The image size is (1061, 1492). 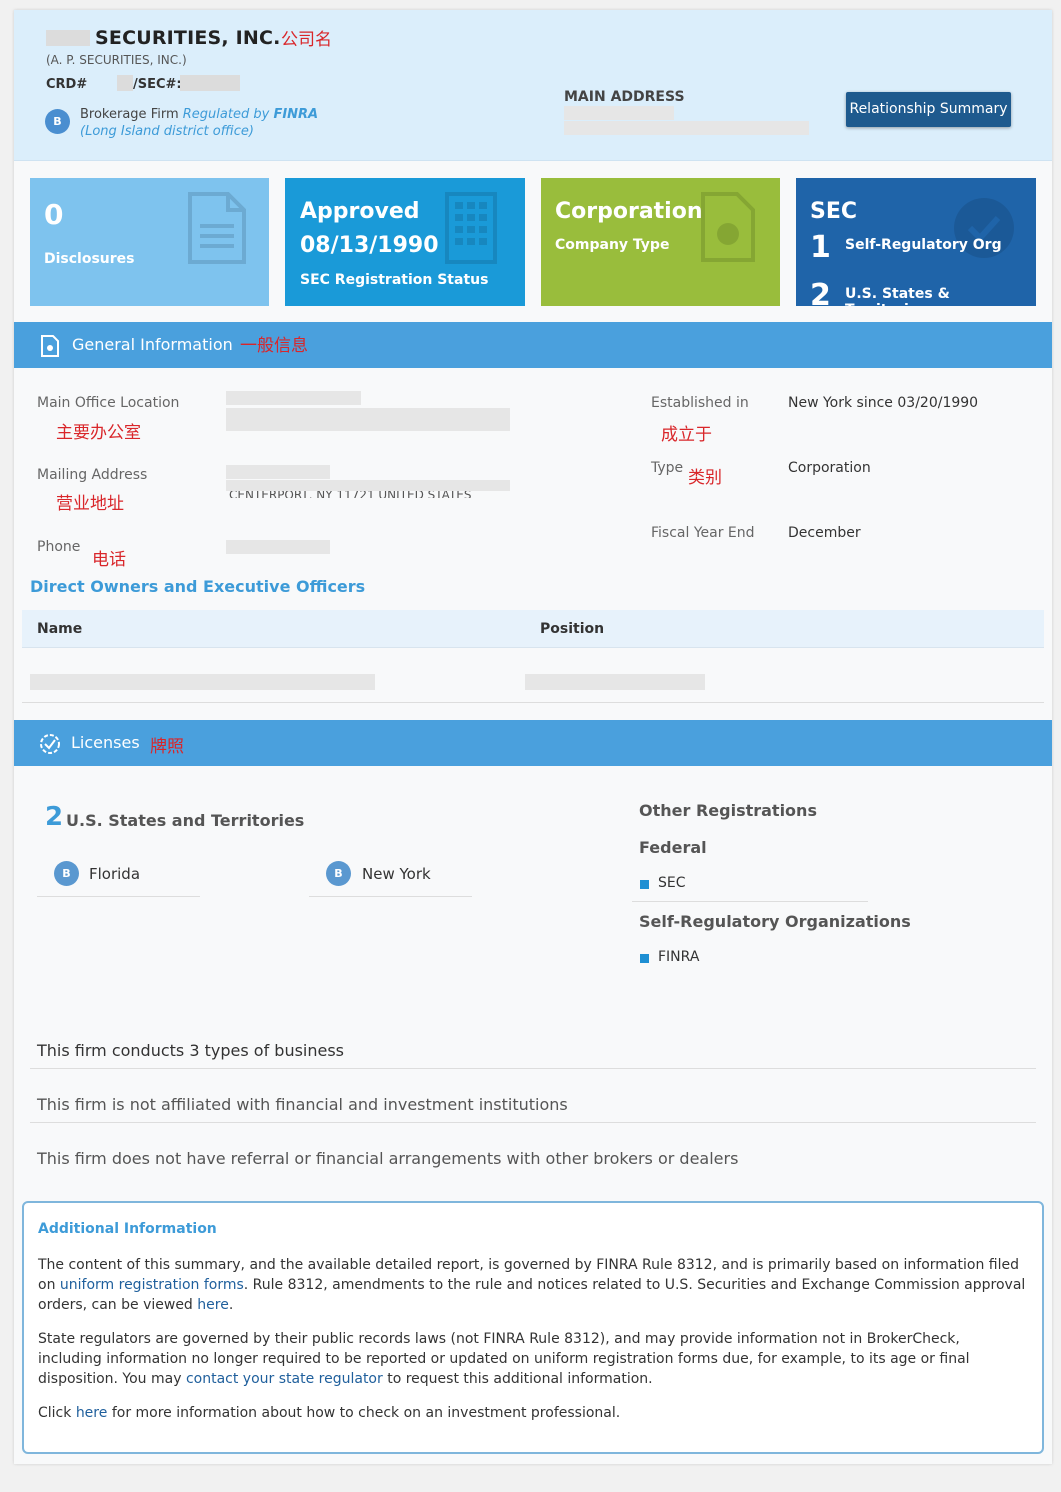 What do you see at coordinates (116, 60) in the screenshot?
I see `firm-aka: (A. P. SECURITIES, INC.)` at bounding box center [116, 60].